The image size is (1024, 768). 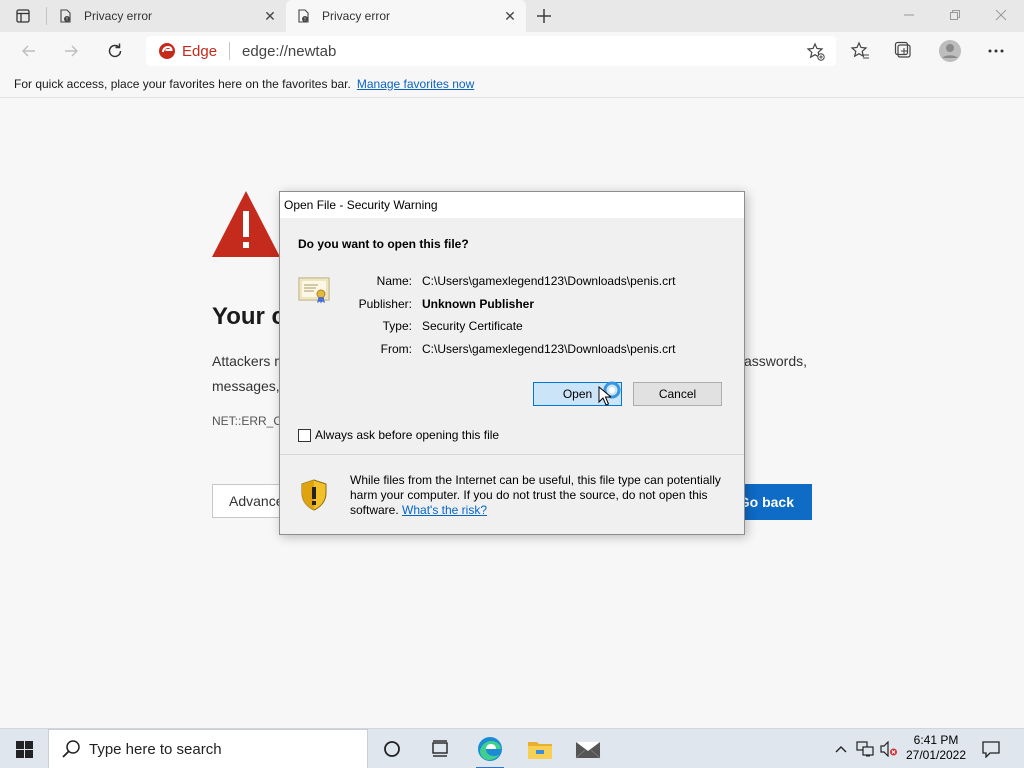 I want to click on profile-button, so click(x=950, y=51).